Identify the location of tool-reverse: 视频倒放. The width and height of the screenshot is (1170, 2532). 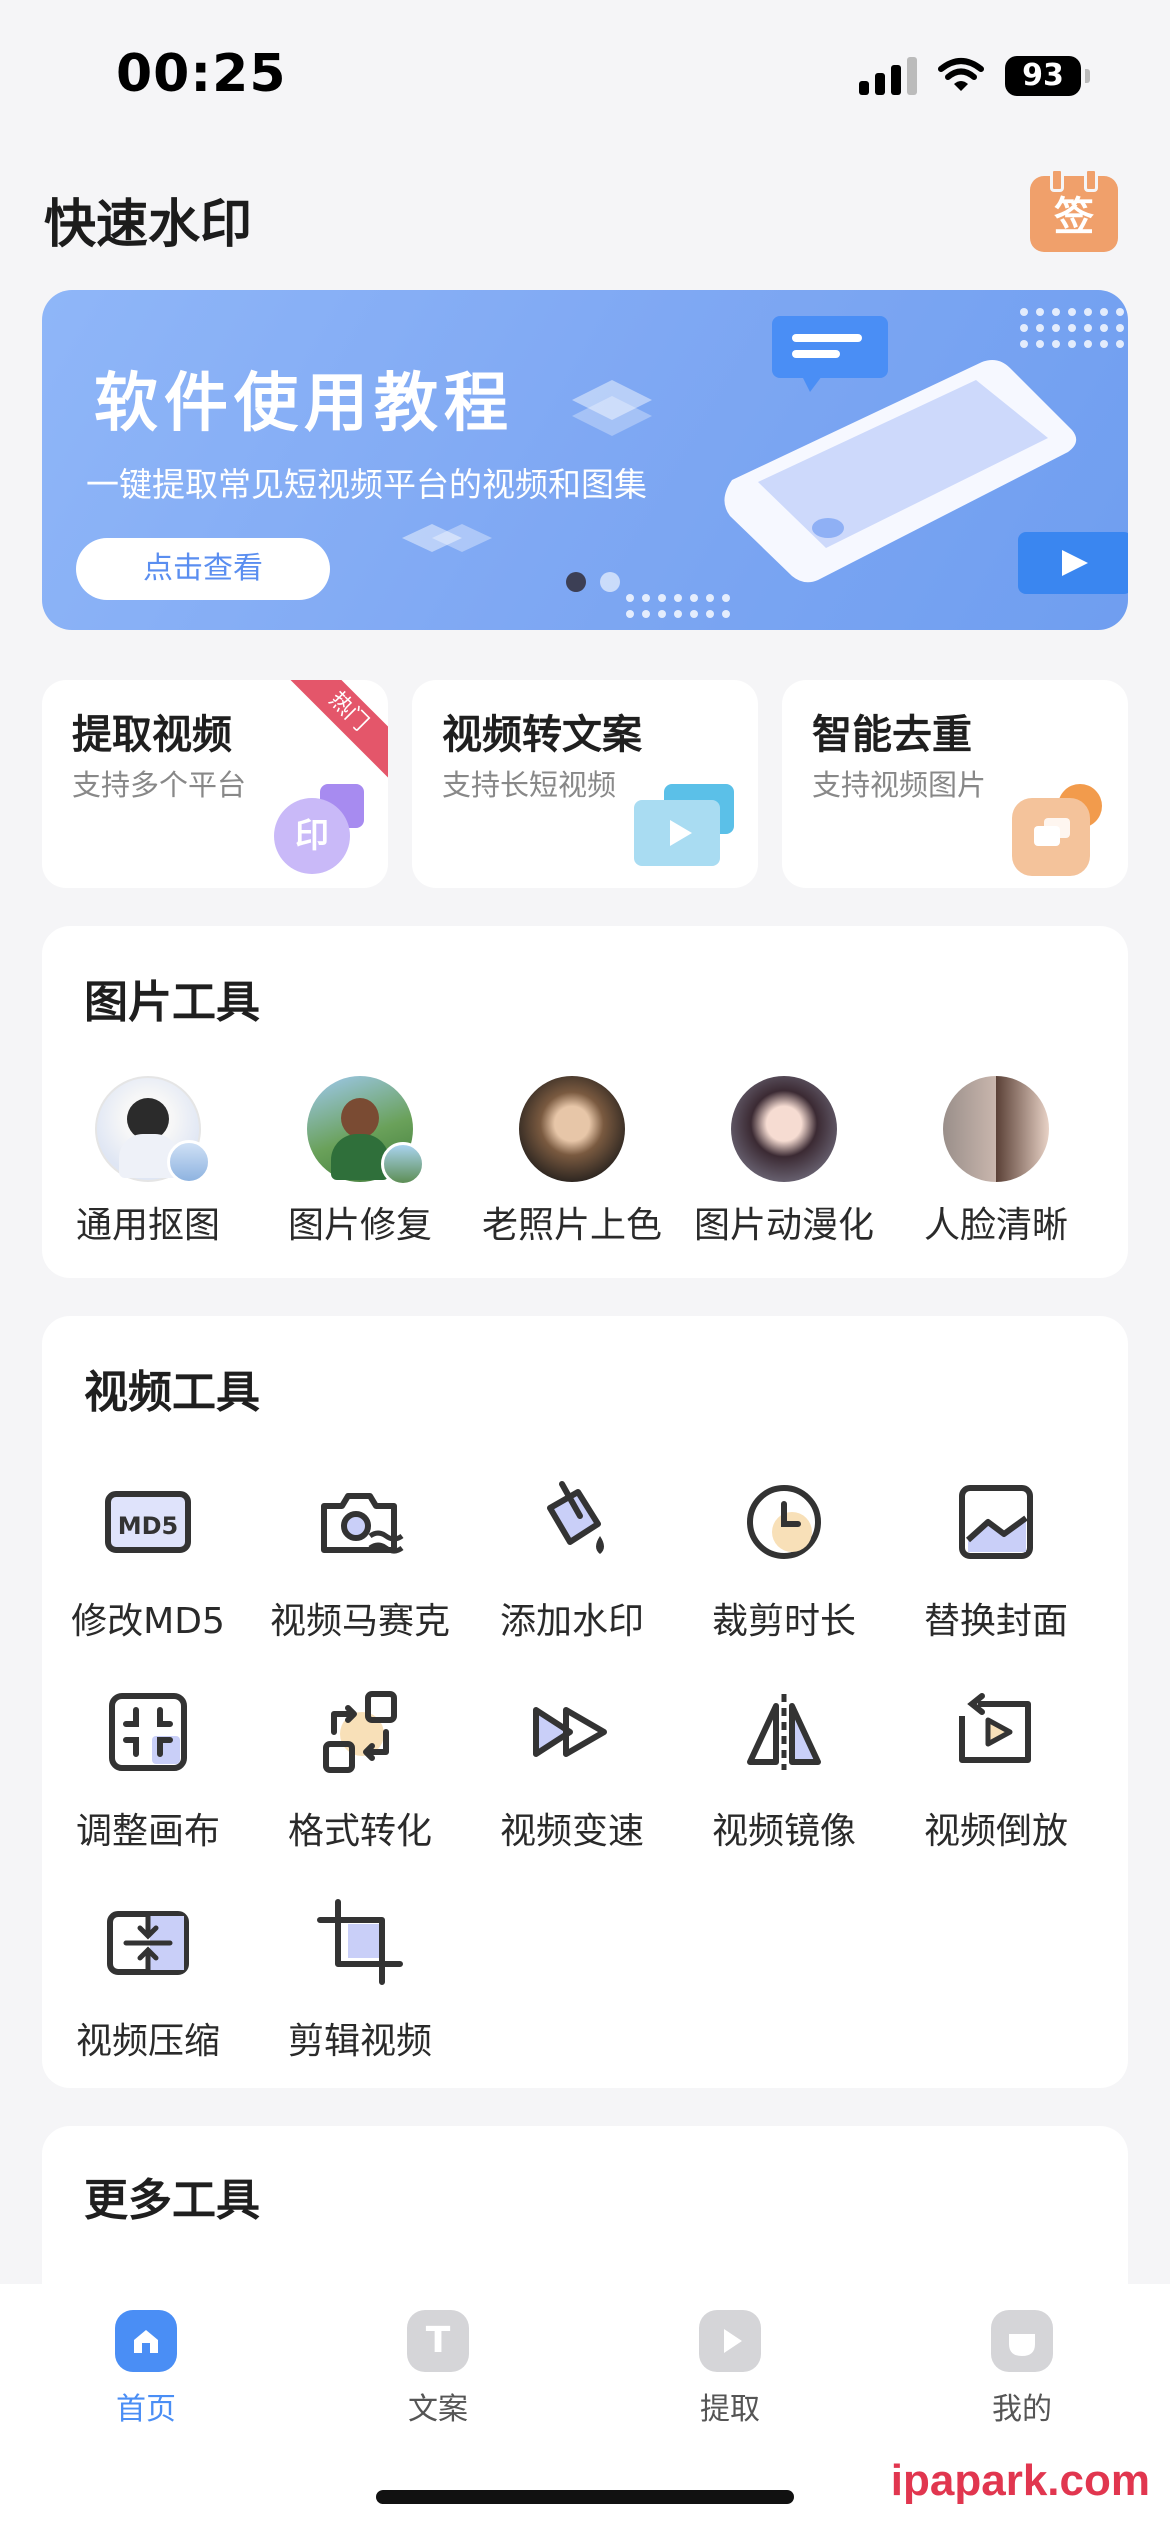
(996, 1767).